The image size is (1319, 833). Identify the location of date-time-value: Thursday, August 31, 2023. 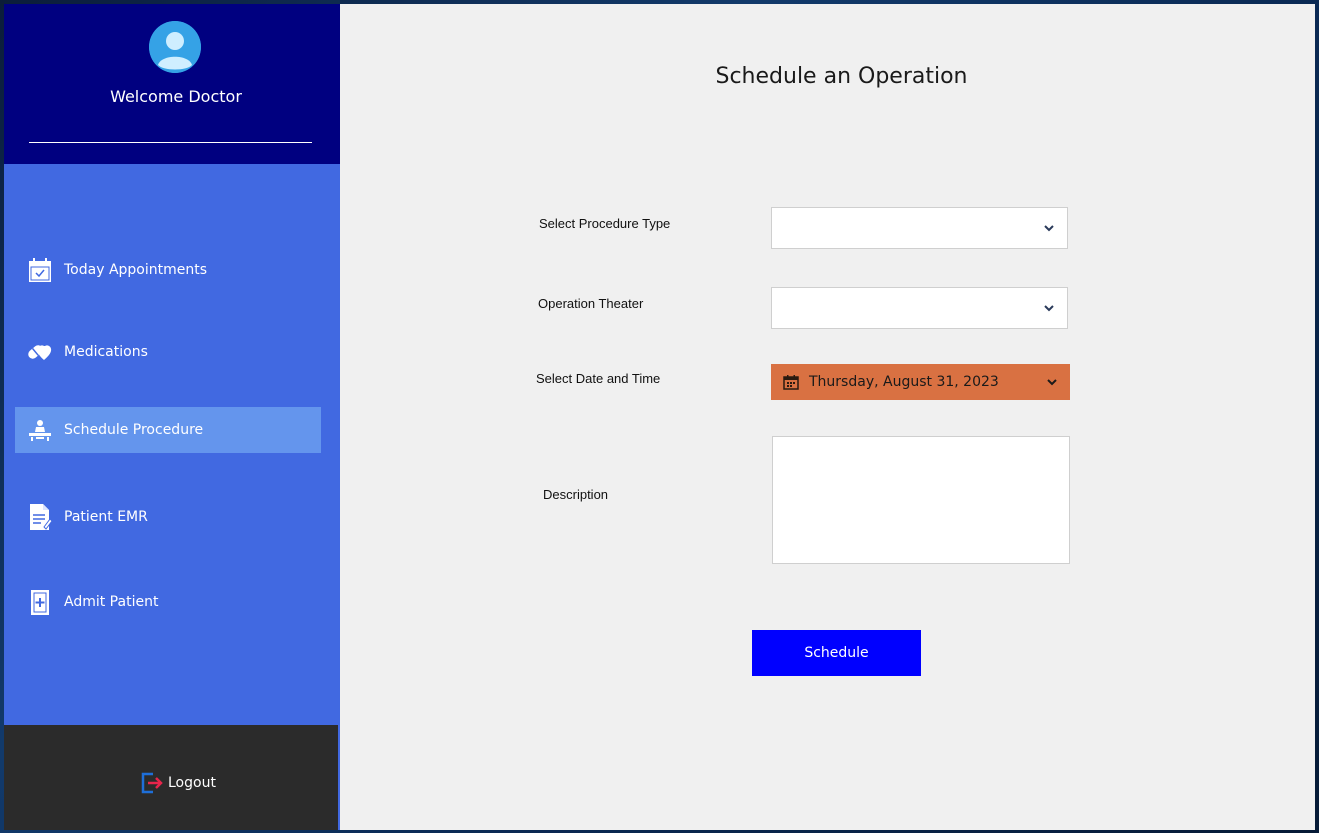
(904, 382).